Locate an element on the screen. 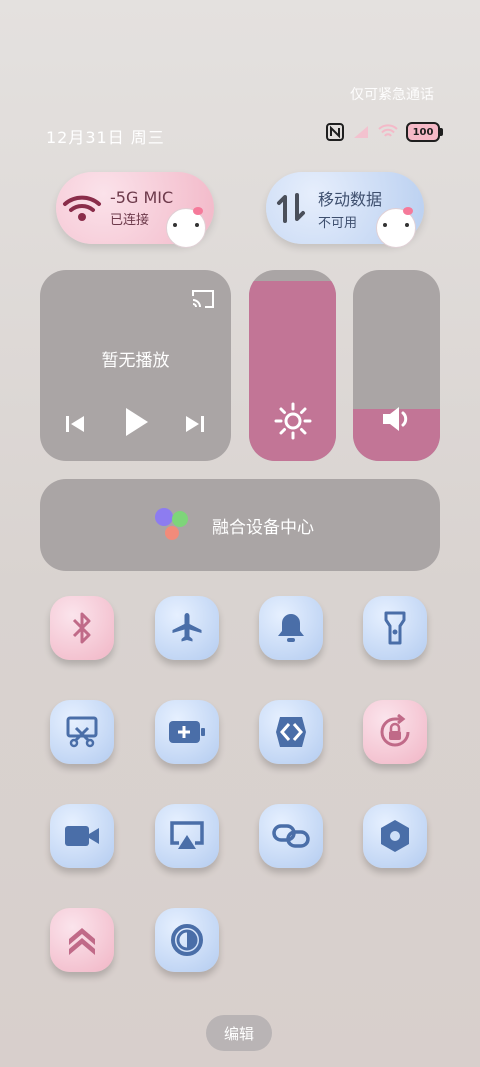  screen-record-toggle is located at coordinates (82, 836).